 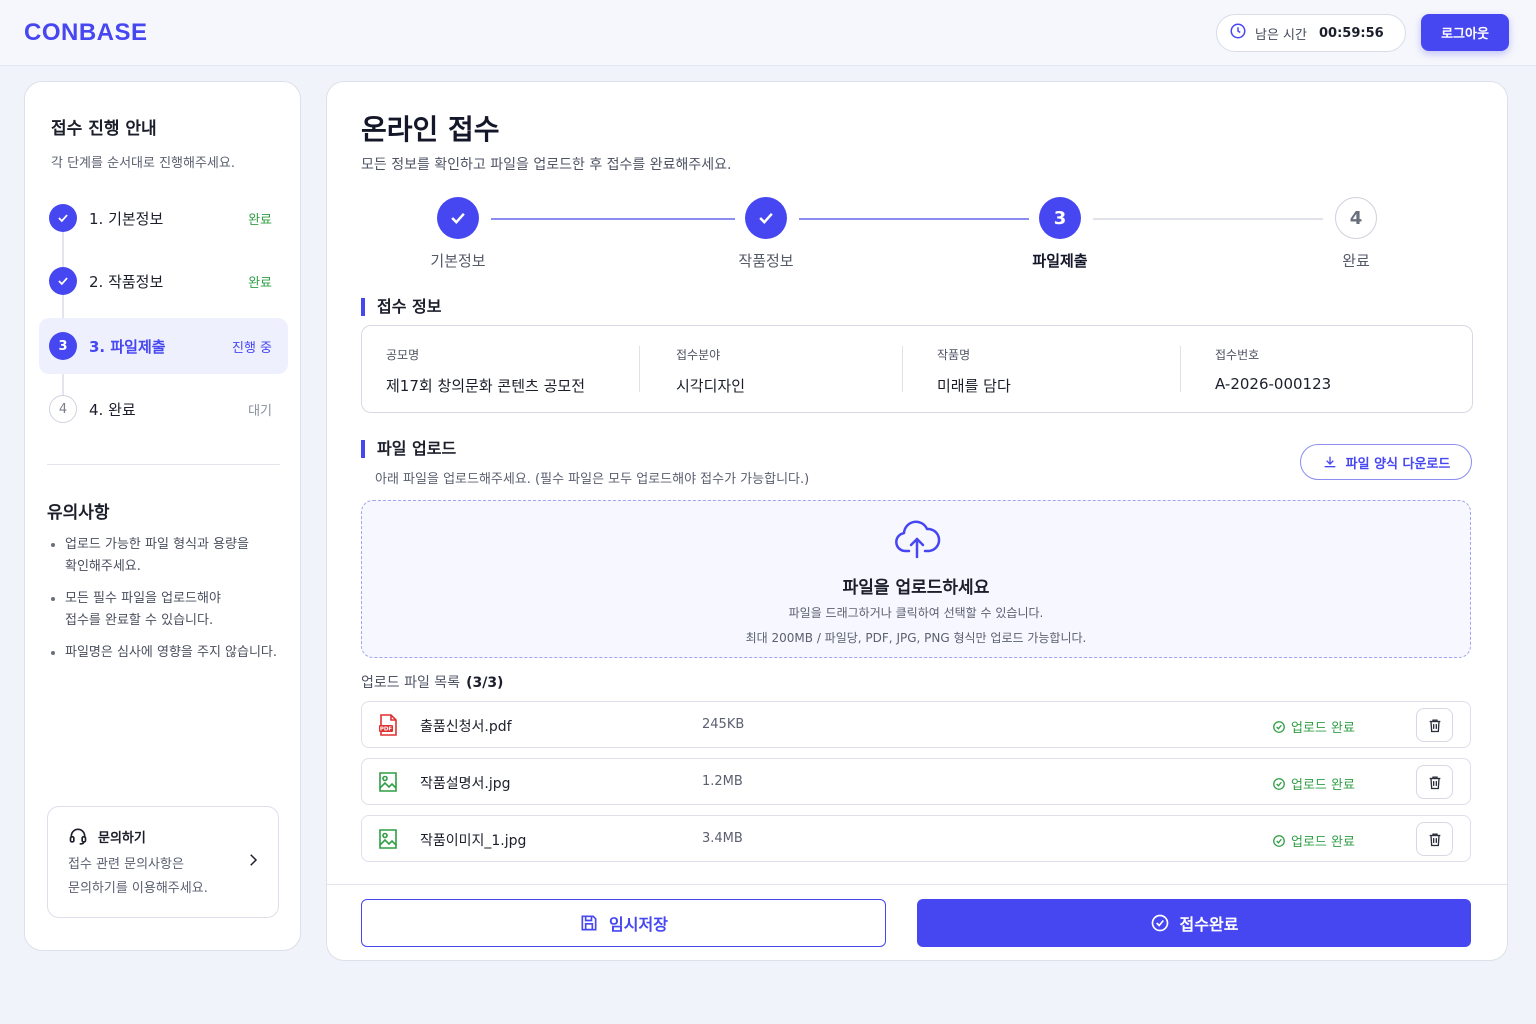 I want to click on upload-section-title: 파일 업로드, so click(x=408, y=449).